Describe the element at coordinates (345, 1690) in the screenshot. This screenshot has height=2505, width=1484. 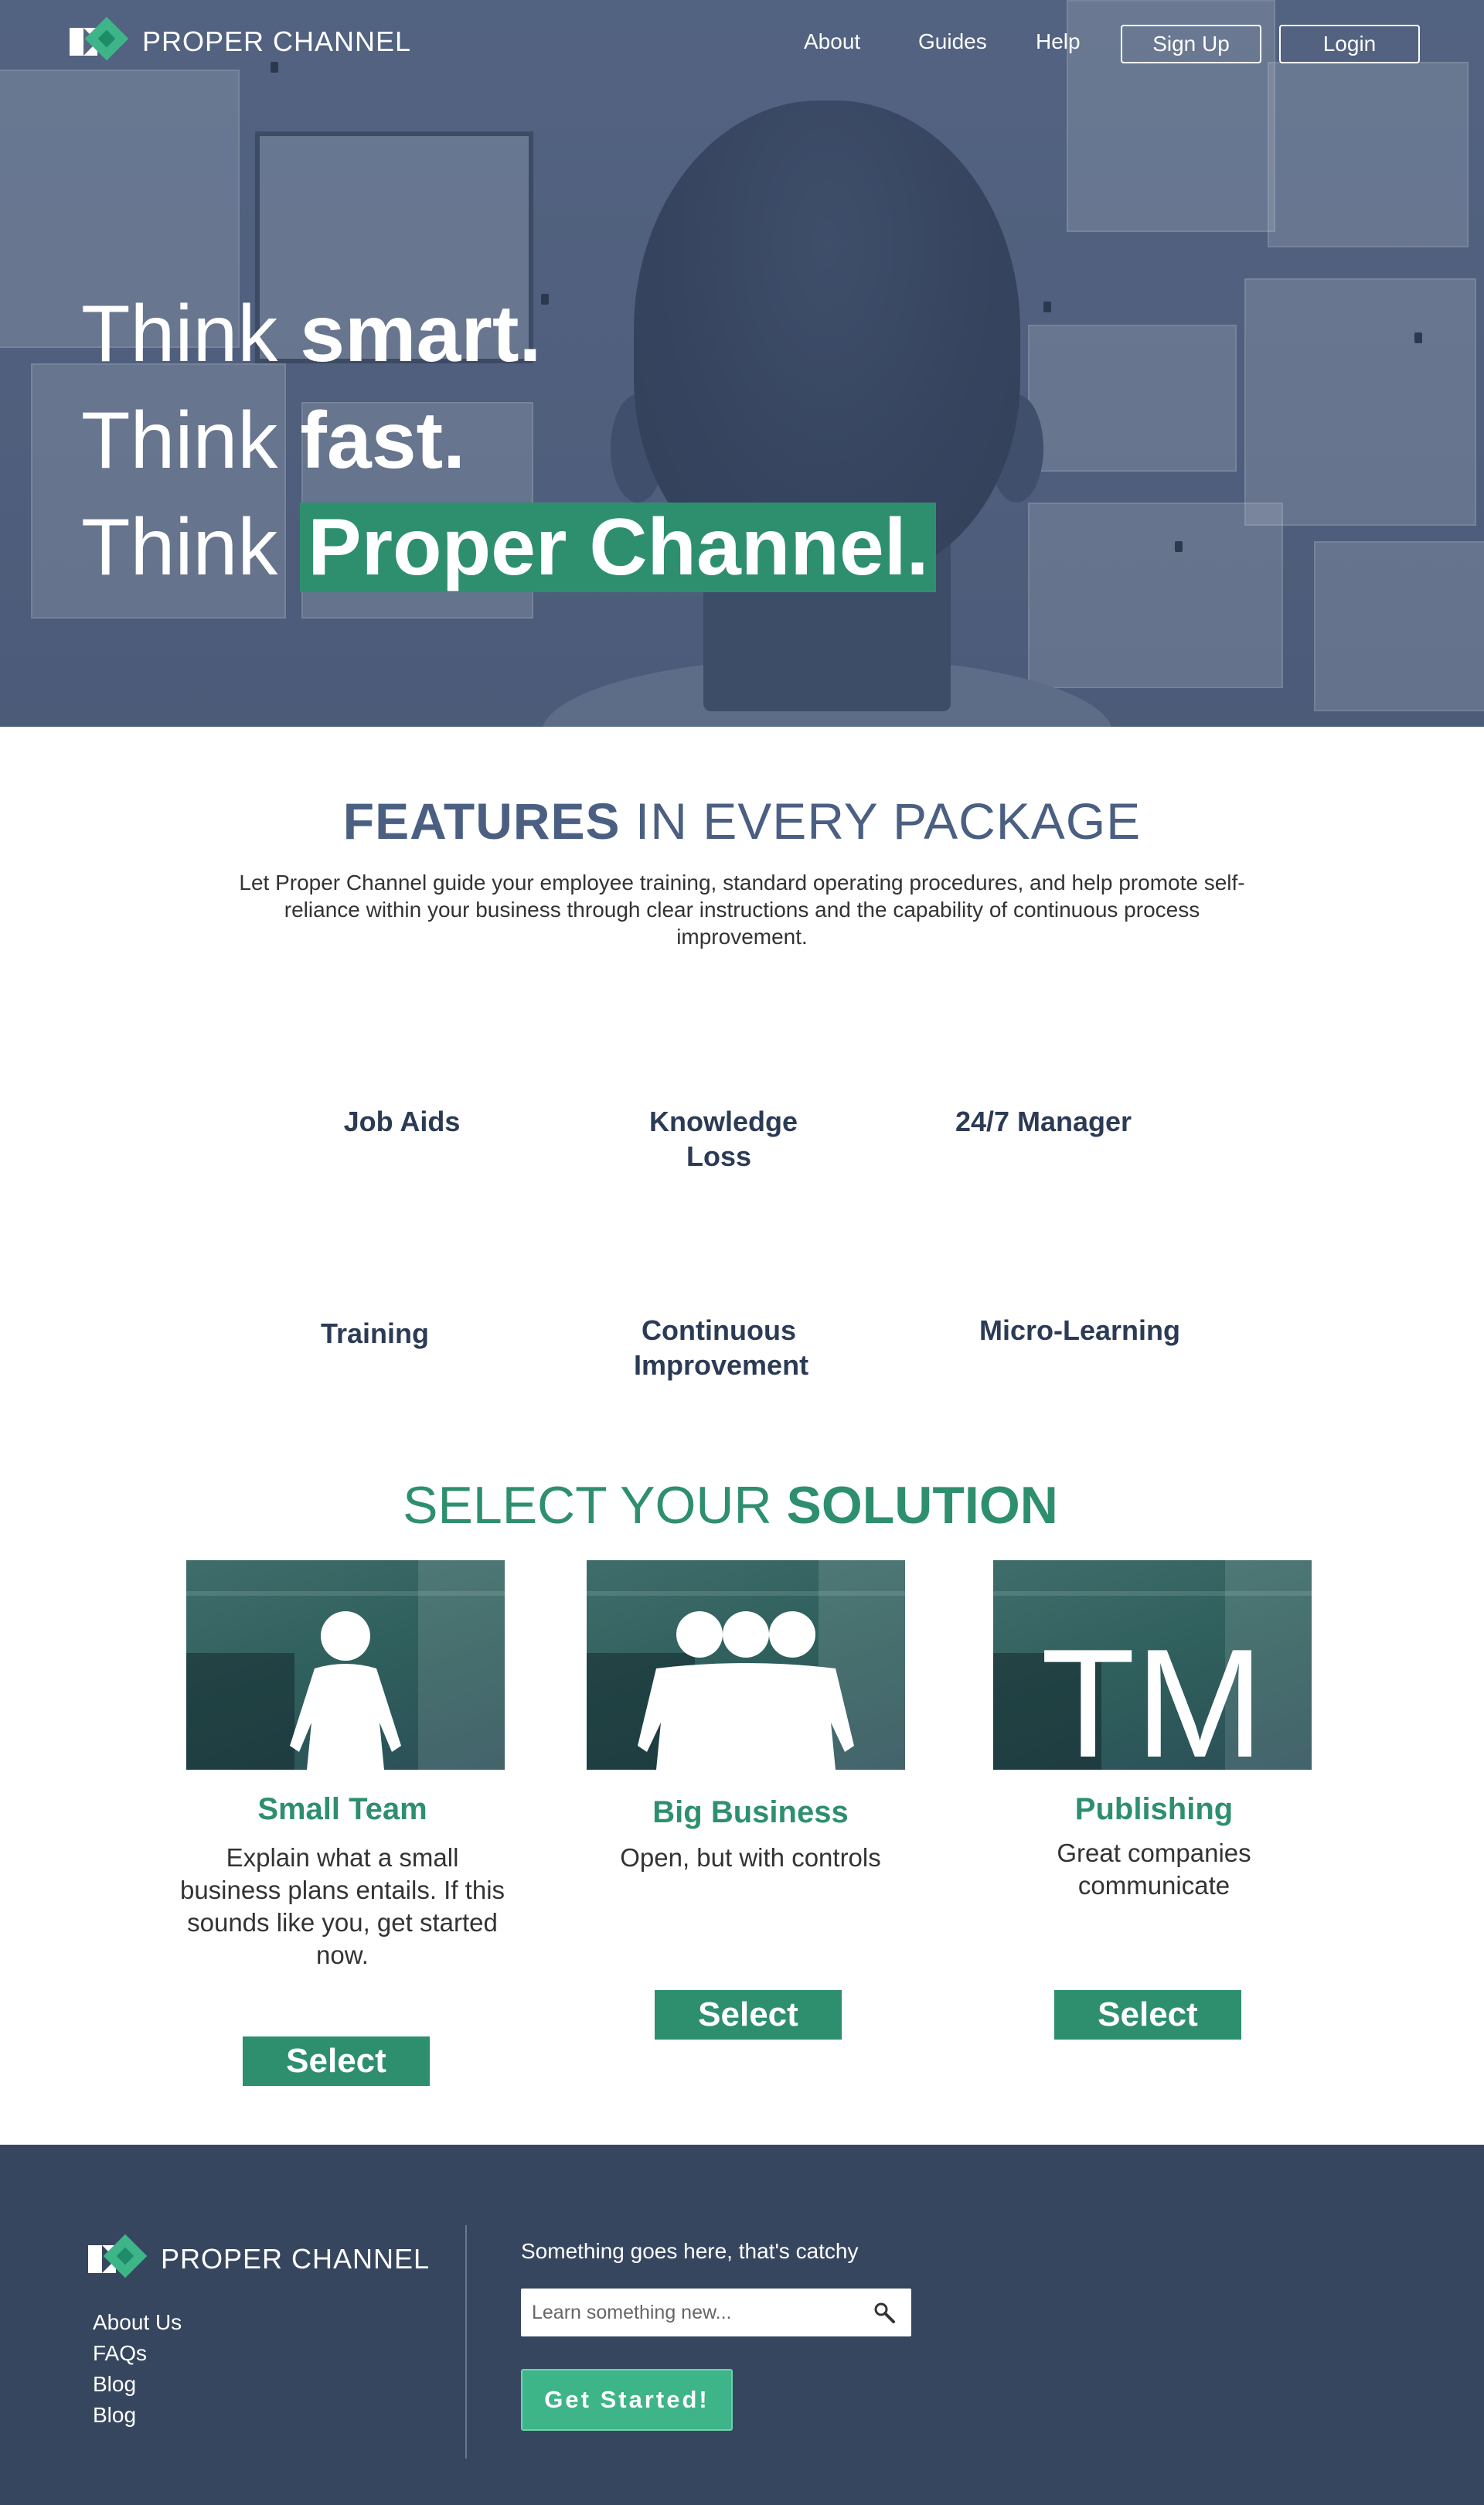
I see `single-person-icon` at that location.